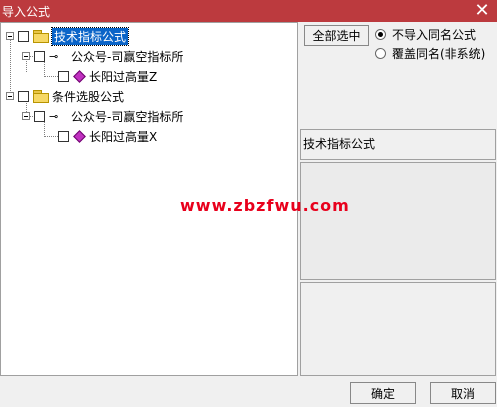  Describe the element at coordinates (398, 144) in the screenshot. I see `formula-type-field: 技术指标公式` at that location.